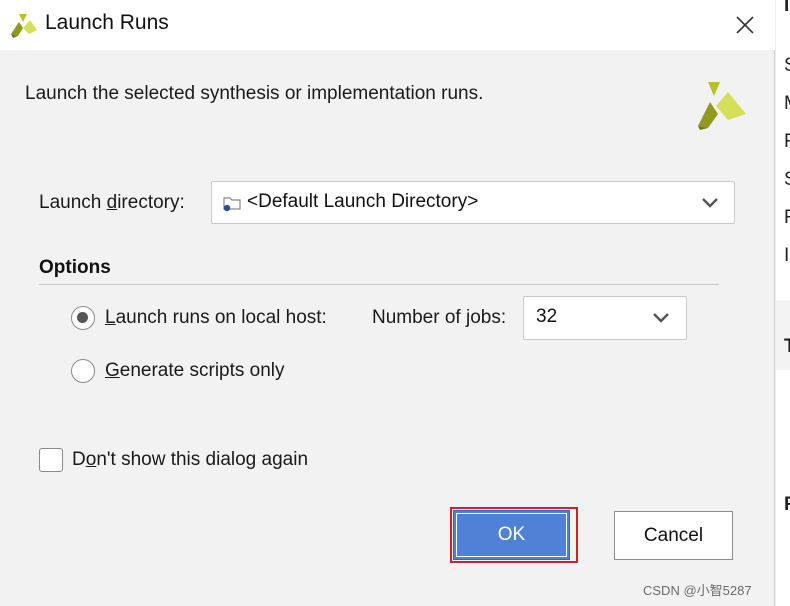 This screenshot has height=606, width=790. I want to click on local-host-radio, so click(83, 318).